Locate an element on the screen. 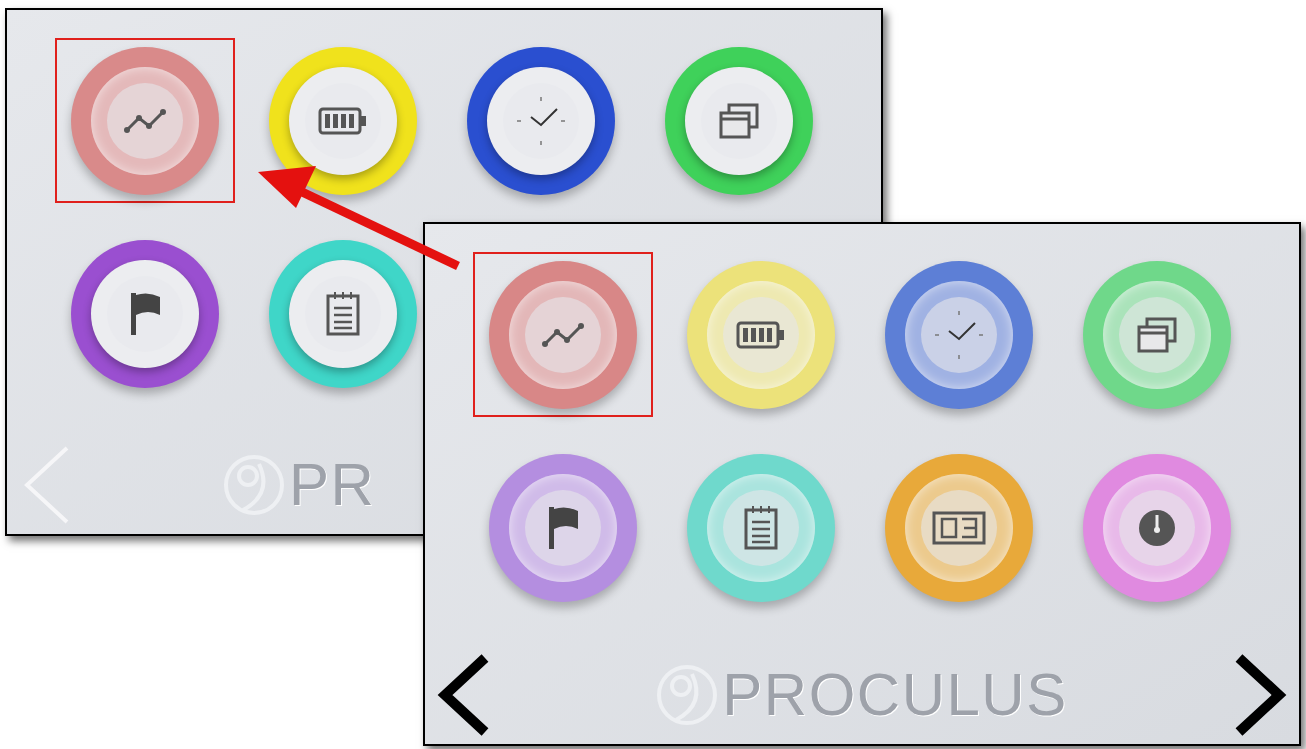 This screenshot has height=749, width=1306. digital-display-icon is located at coordinates (959, 527).